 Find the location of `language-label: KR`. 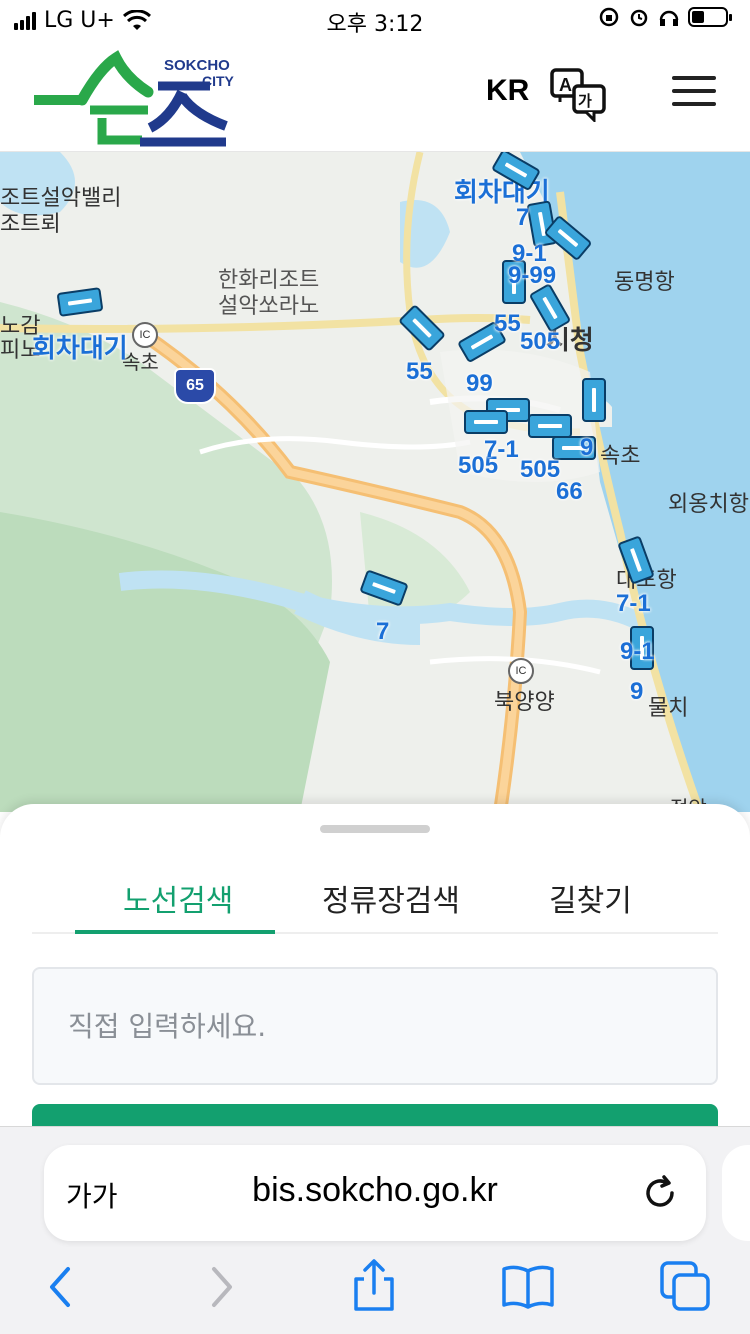

language-label: KR is located at coordinates (507, 91).